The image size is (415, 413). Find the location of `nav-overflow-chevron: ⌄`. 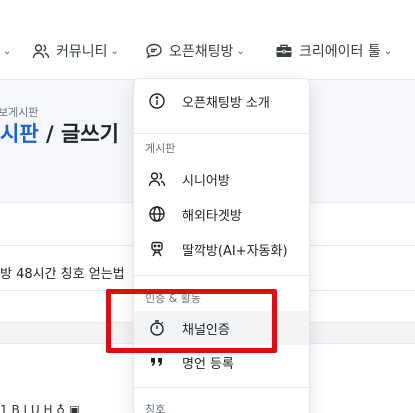

nav-overflow-chevron: ⌄ is located at coordinates (5, 51).